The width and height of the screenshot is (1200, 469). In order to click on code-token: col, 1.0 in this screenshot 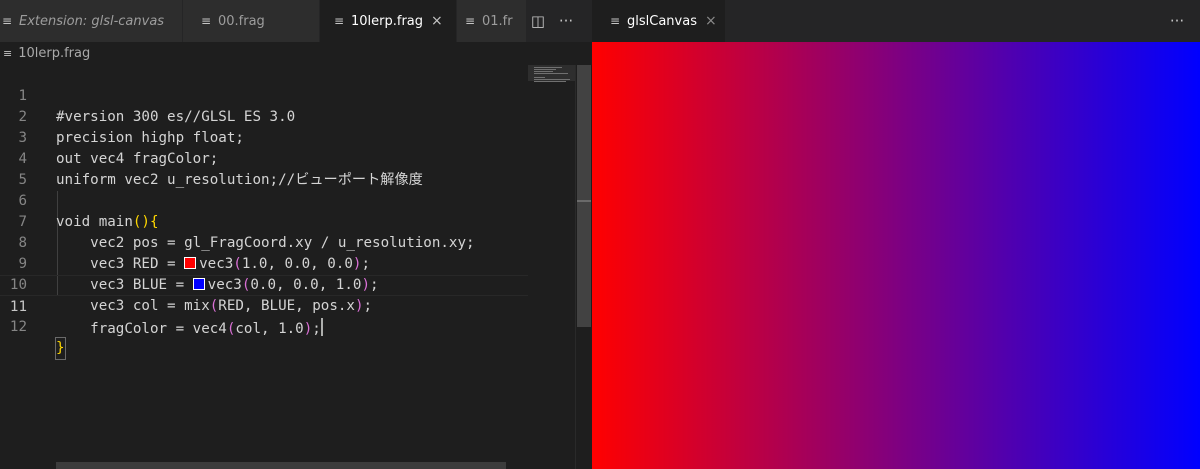, I will do `click(269, 329)`.